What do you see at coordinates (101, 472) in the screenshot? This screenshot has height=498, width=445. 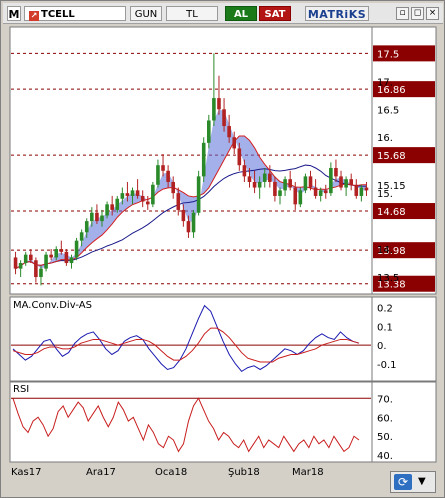 I see `x-label-ara17: Ara17` at bounding box center [101, 472].